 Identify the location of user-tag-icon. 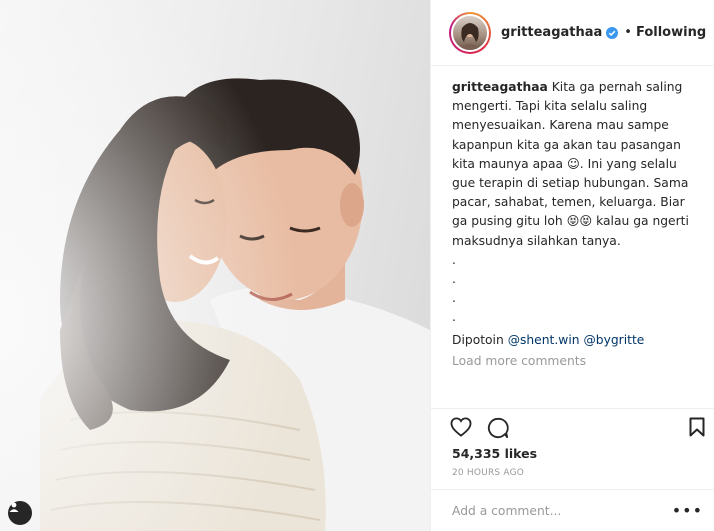
(20, 513).